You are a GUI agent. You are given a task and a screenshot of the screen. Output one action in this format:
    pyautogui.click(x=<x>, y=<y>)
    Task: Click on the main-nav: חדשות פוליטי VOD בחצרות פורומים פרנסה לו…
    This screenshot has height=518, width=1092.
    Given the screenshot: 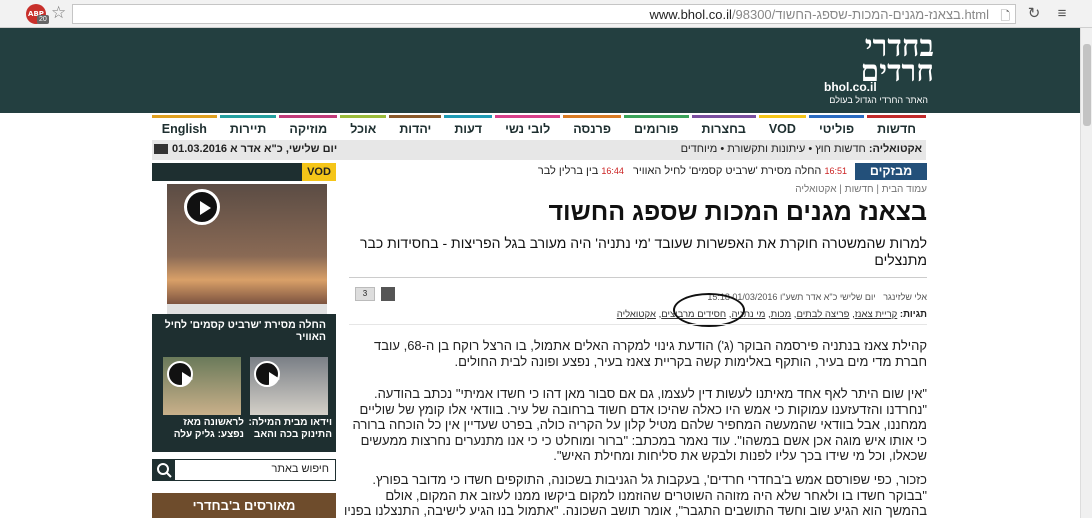 What is the action you would take?
    pyautogui.click(x=538, y=127)
    